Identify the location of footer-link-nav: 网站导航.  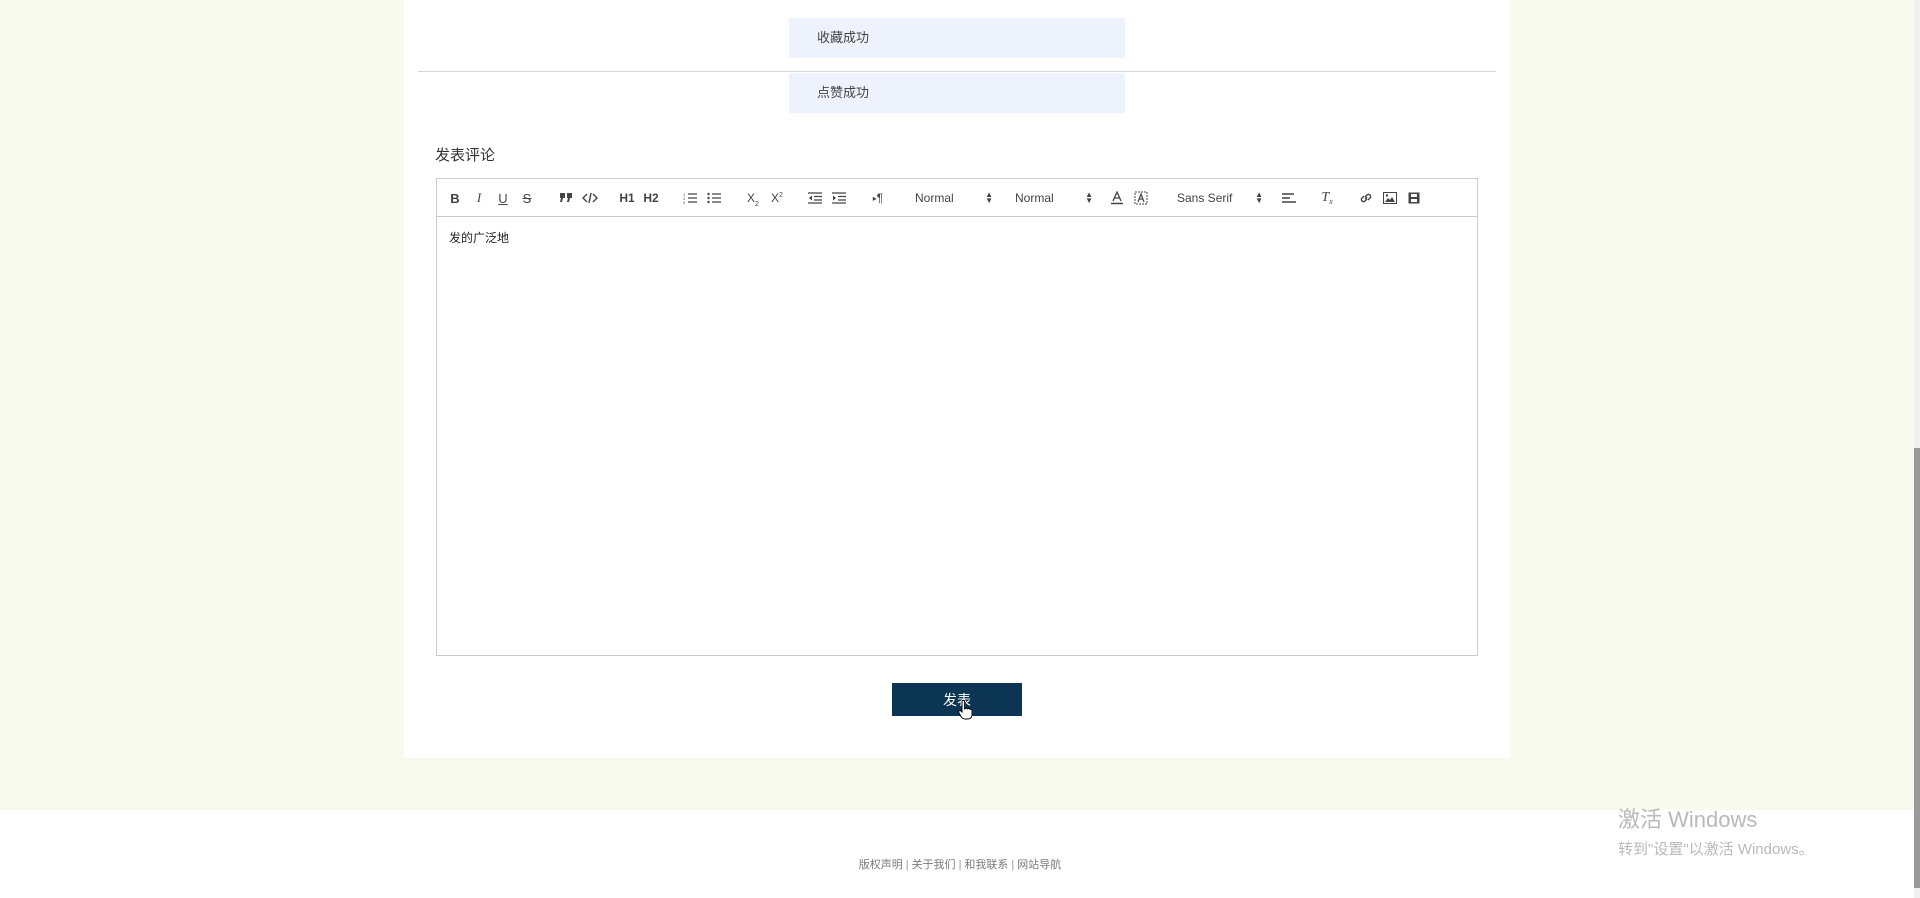
(1039, 865).